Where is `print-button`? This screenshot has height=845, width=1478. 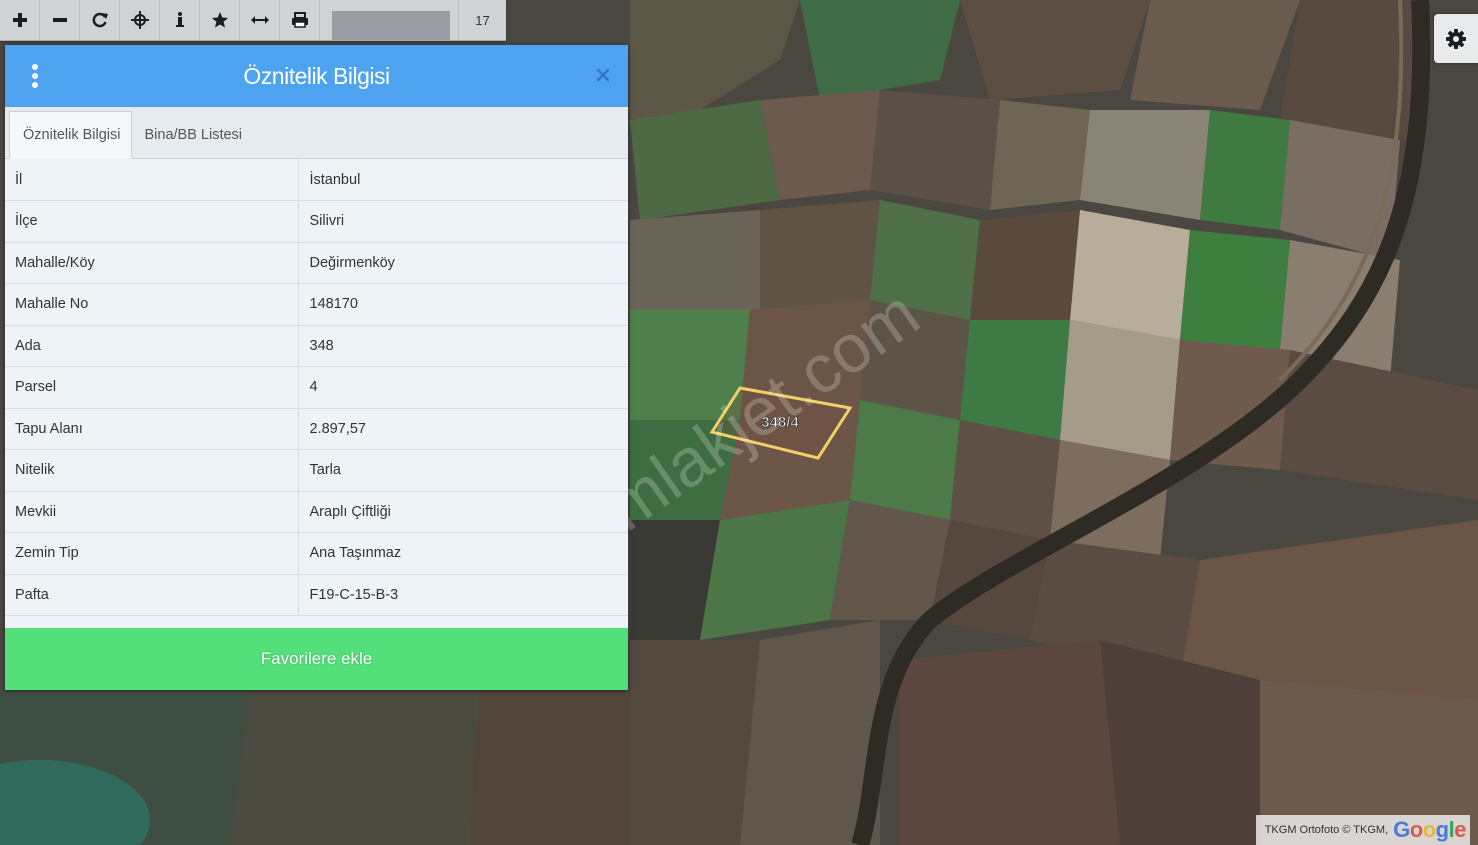
print-button is located at coordinates (300, 20).